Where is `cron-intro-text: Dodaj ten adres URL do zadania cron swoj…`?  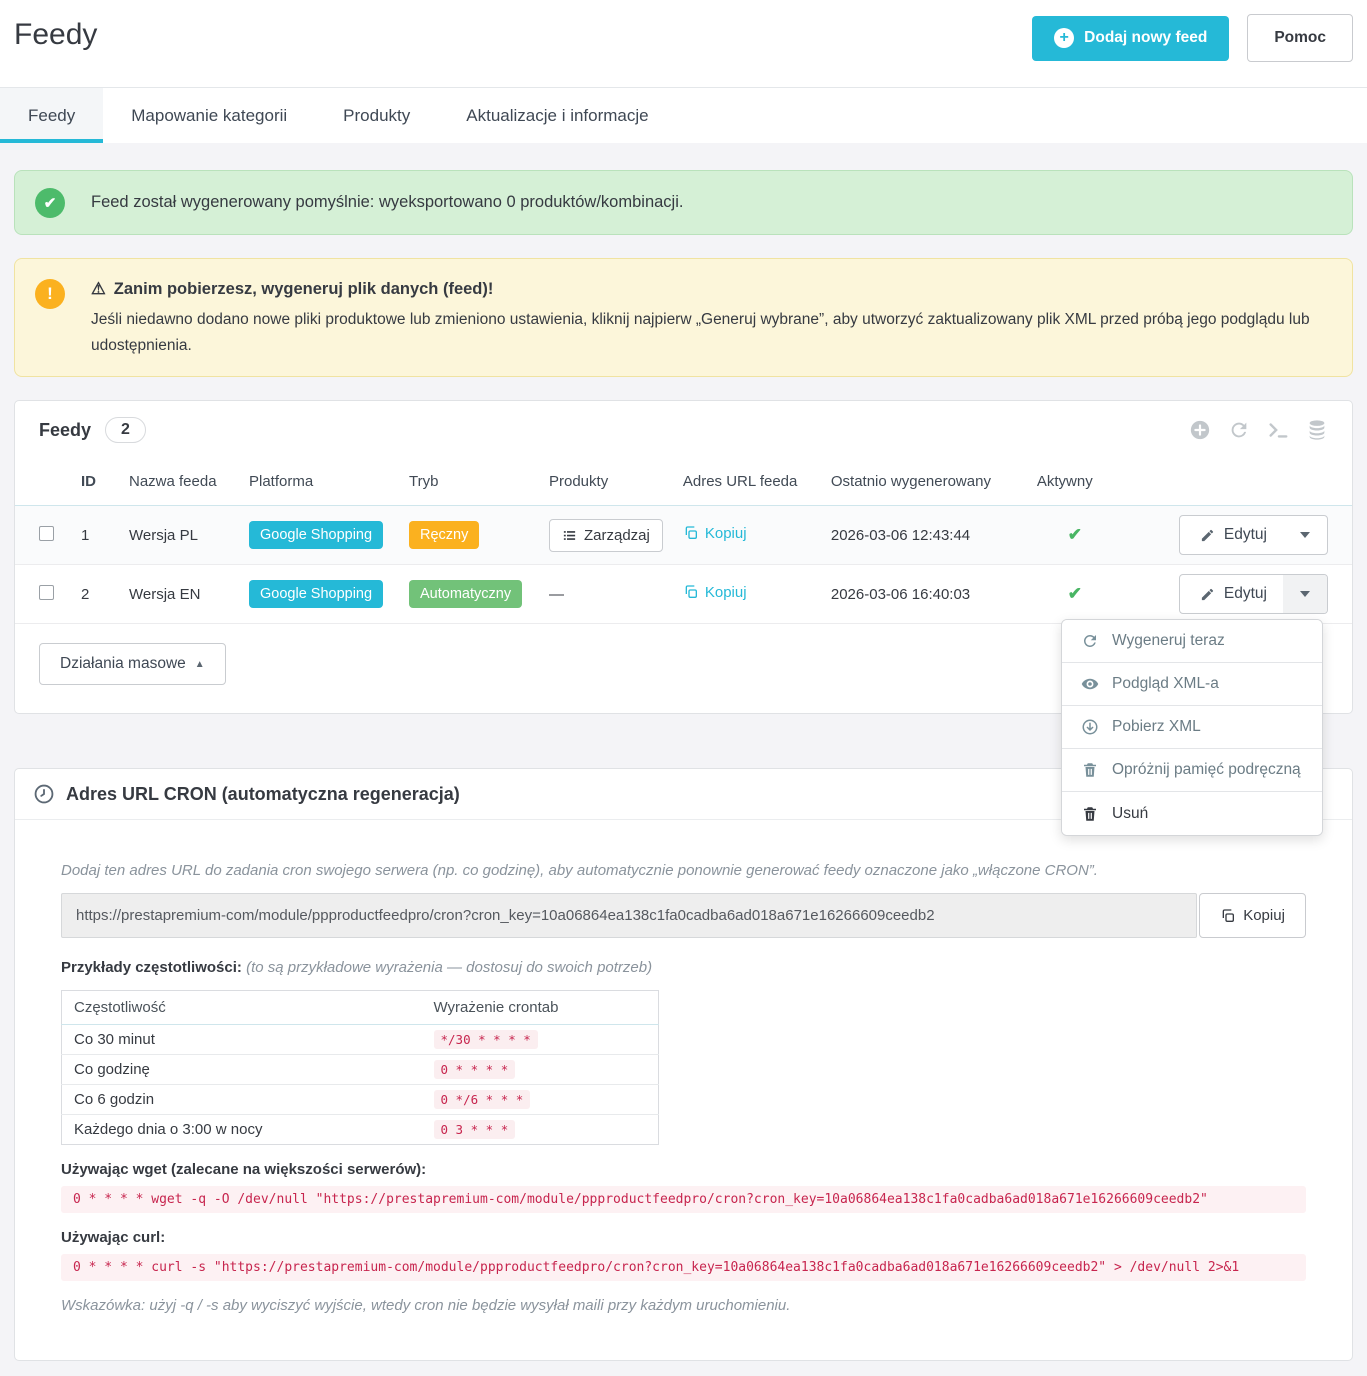
cron-intro-text: Dodaj ten adres URL do zadania cron swoj… is located at coordinates (579, 871).